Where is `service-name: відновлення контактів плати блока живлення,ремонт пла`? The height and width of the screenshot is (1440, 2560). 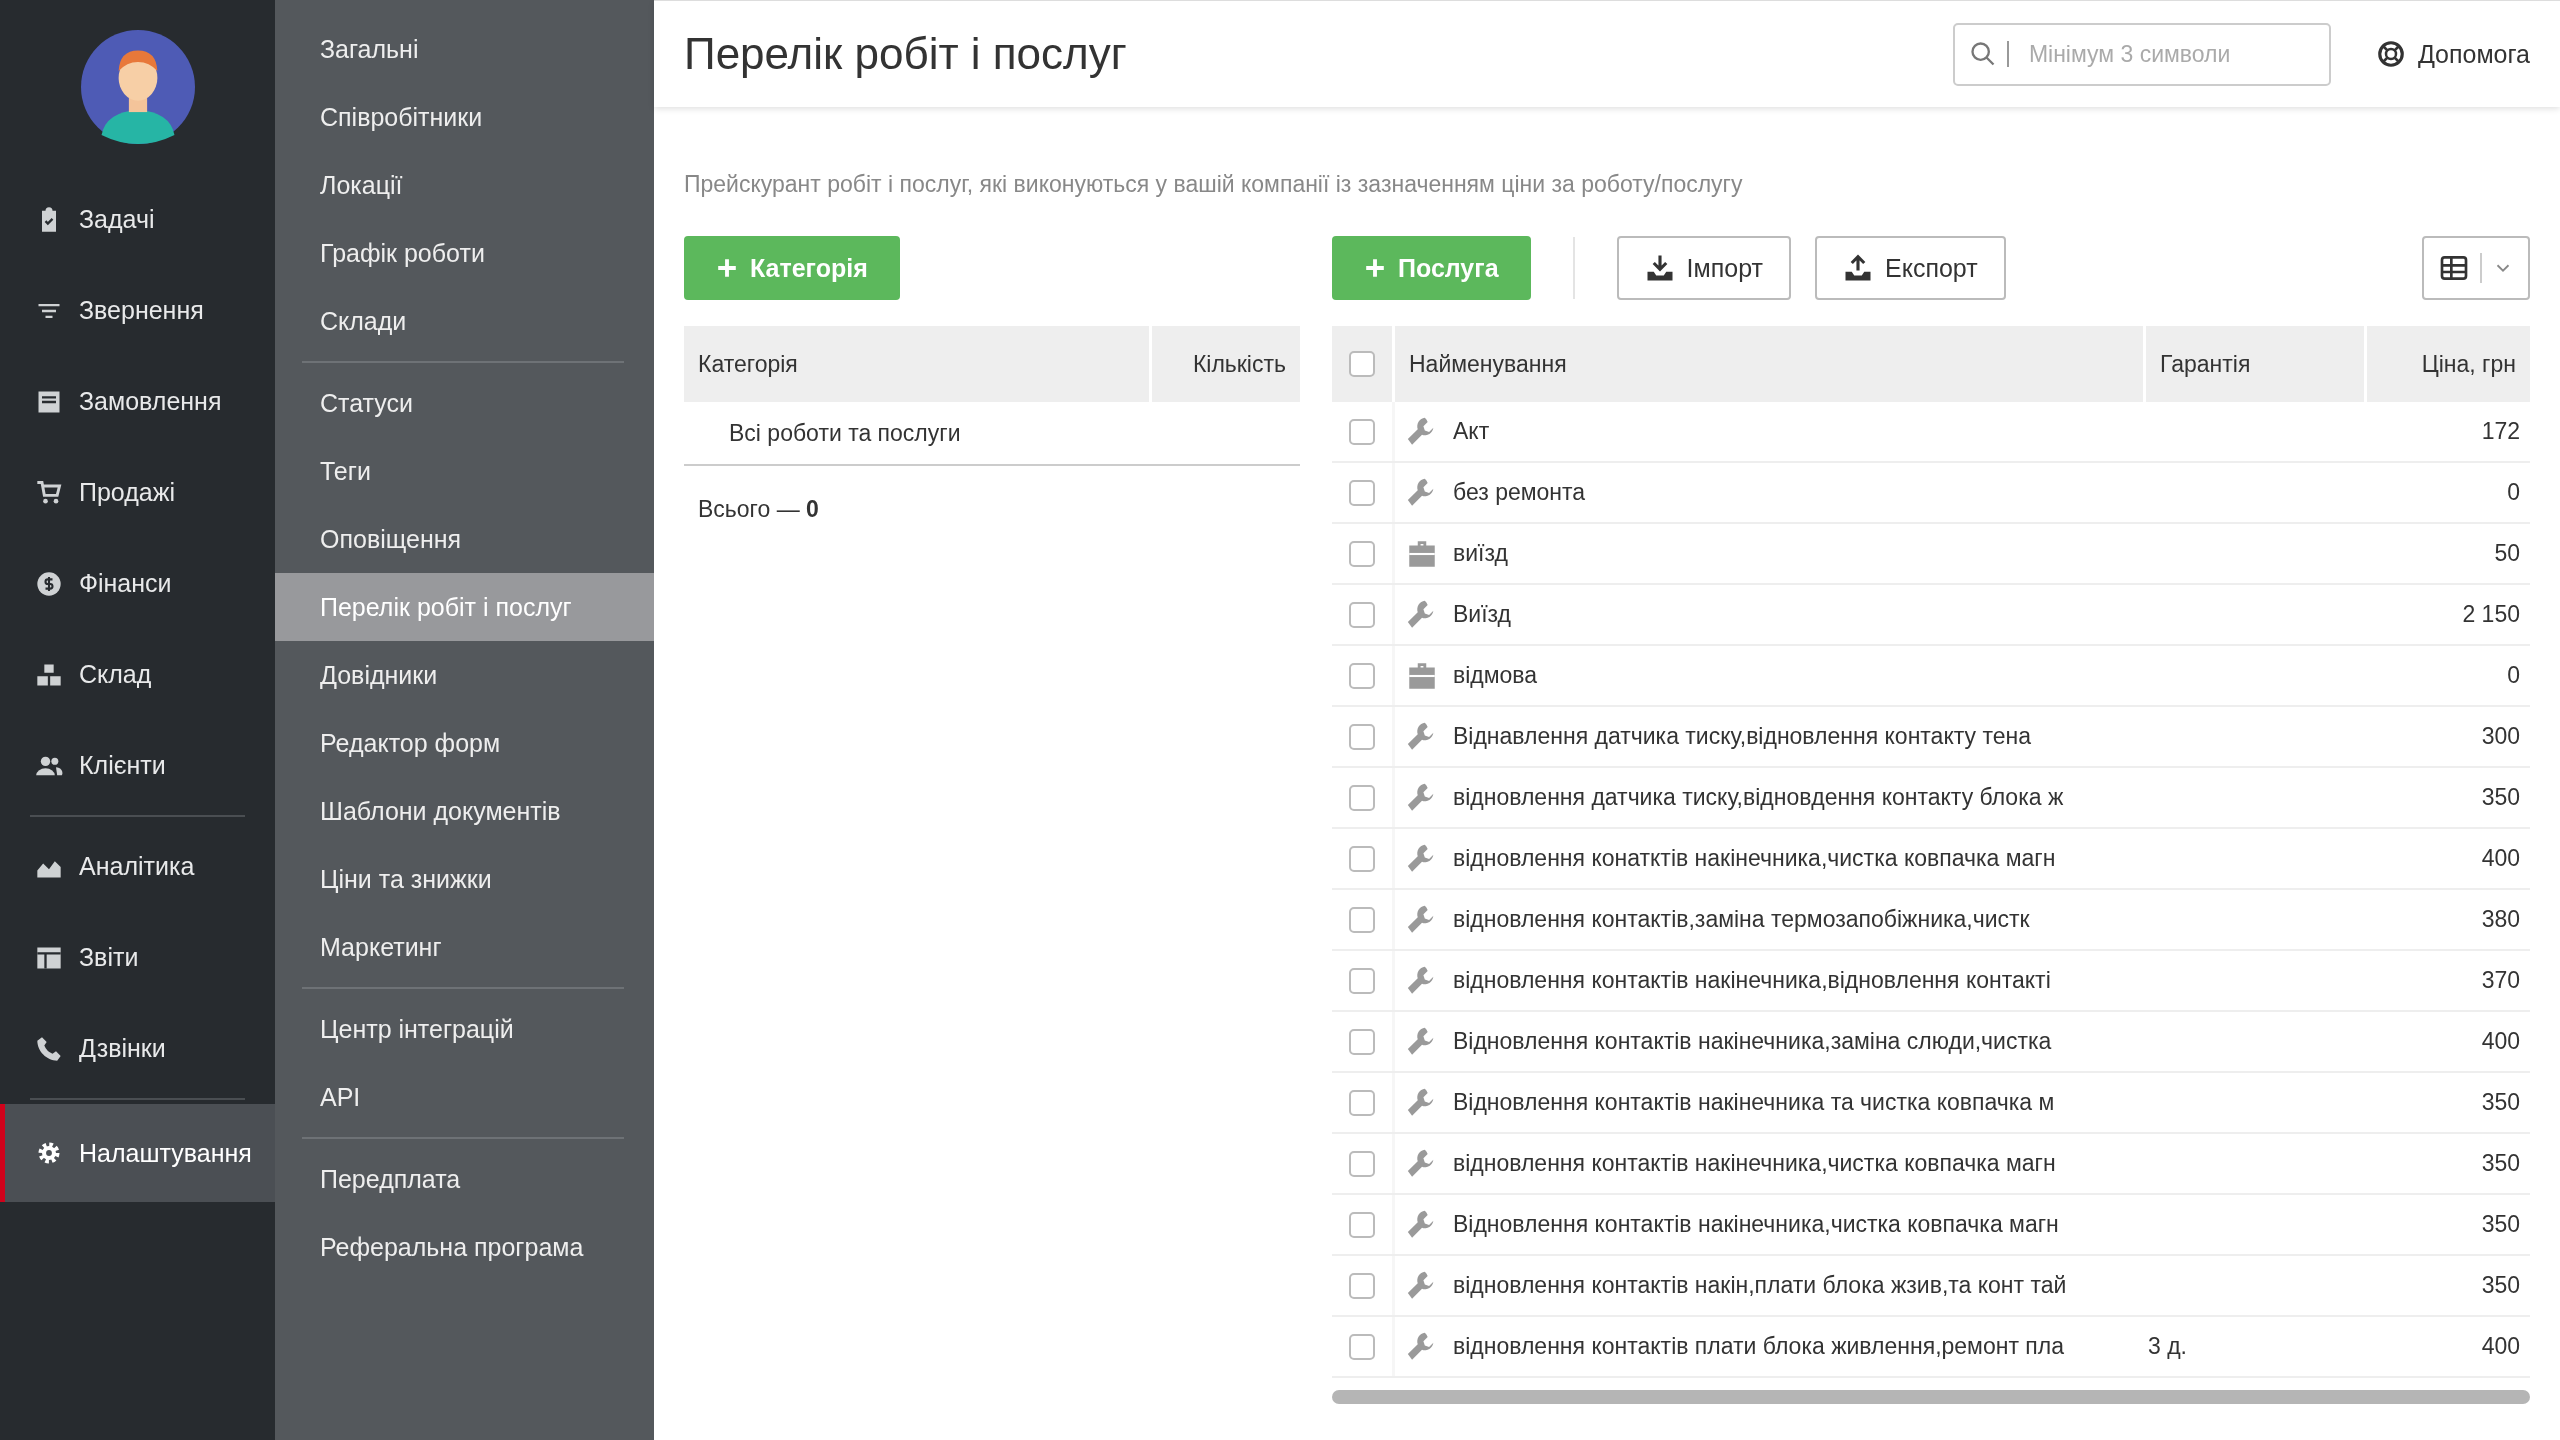
service-name: відновлення контактів плати блока живлення,ремонт пла is located at coordinates (1758, 1346).